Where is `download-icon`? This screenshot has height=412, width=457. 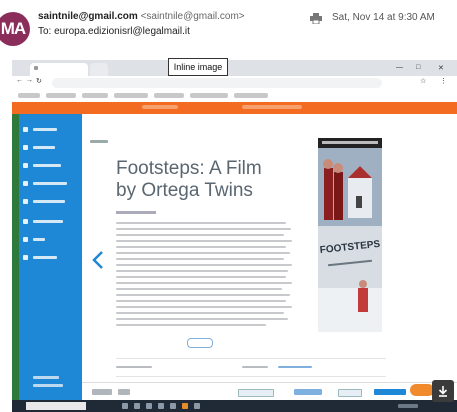
download-icon is located at coordinates (443, 391).